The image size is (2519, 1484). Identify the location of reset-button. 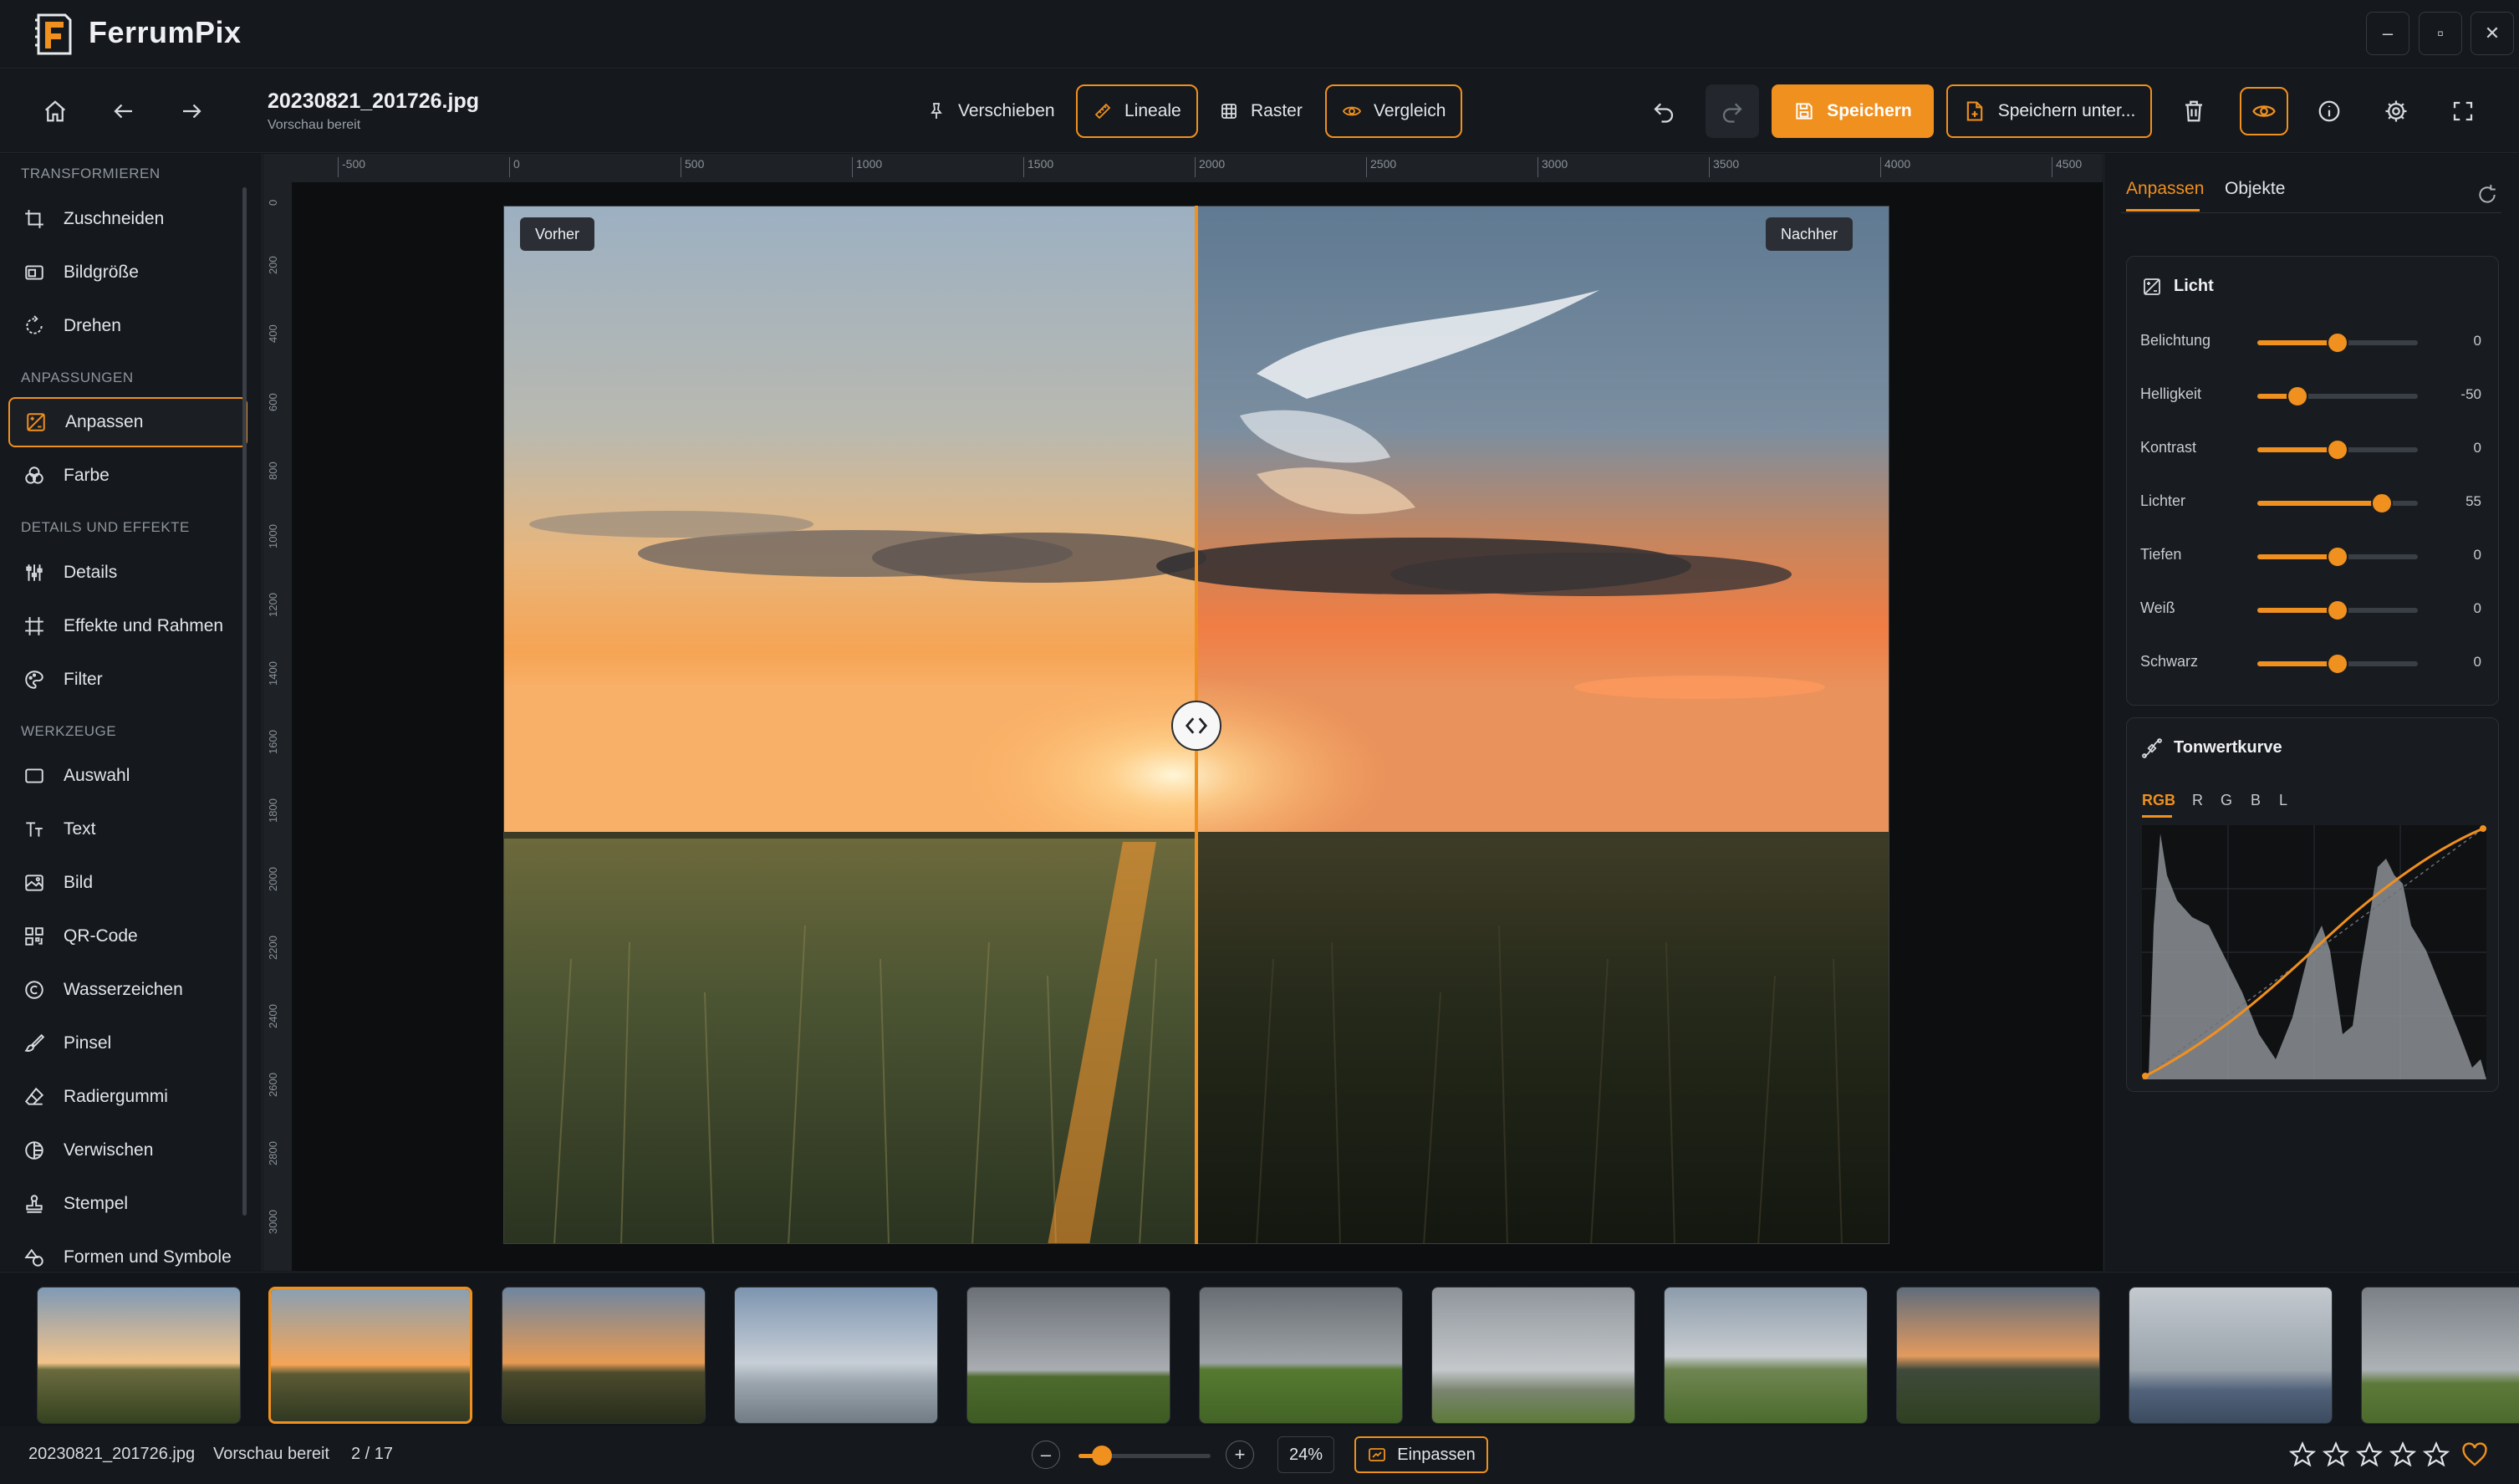
(2487, 195).